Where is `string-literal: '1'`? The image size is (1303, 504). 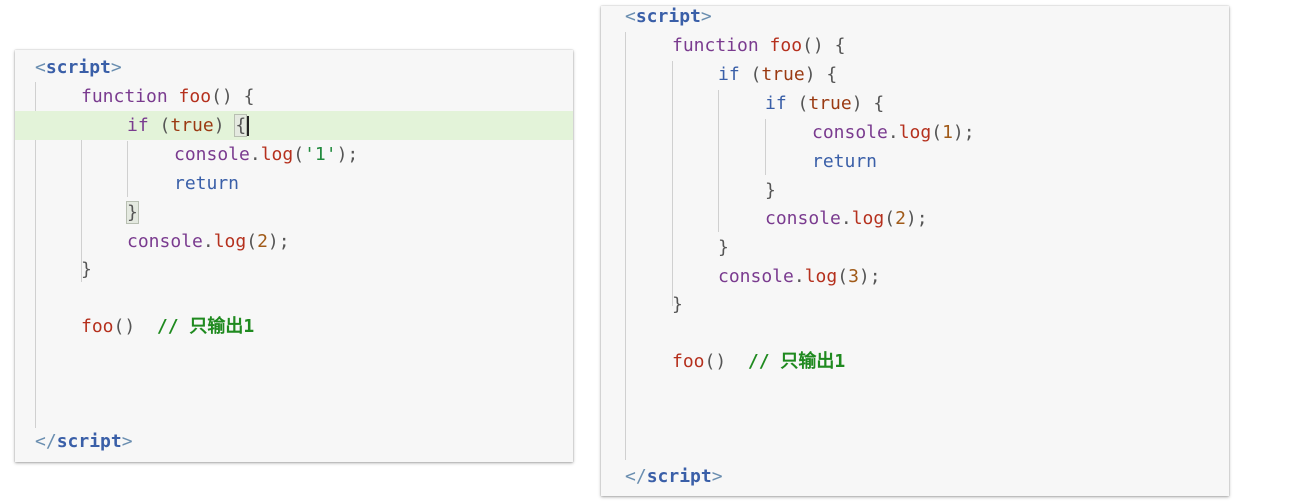 string-literal: '1' is located at coordinates (320, 154).